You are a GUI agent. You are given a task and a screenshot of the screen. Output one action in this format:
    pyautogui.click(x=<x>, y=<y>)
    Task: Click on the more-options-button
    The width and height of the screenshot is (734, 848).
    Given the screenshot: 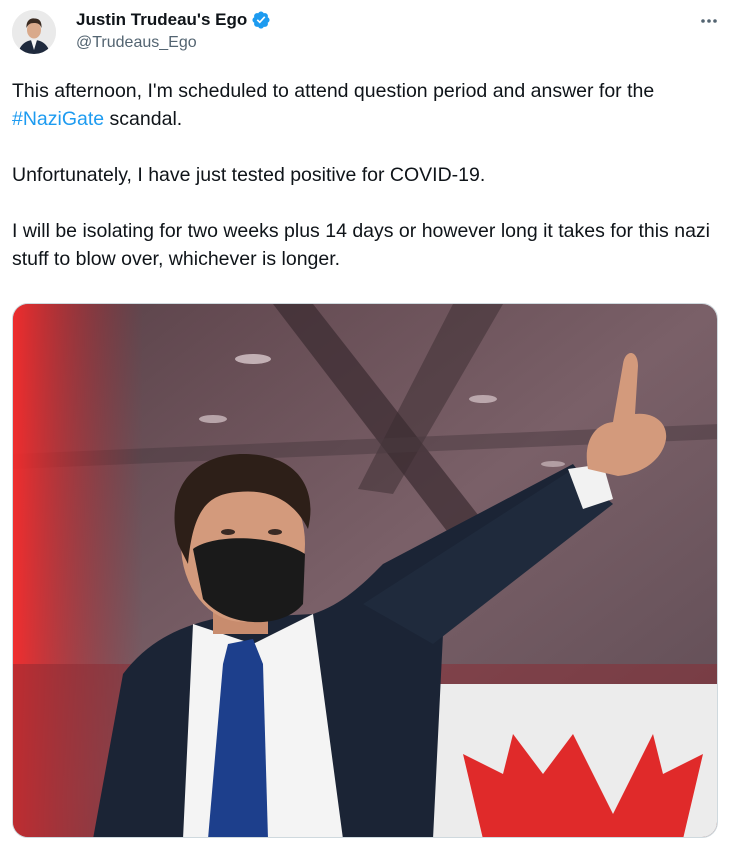 What is the action you would take?
    pyautogui.click(x=709, y=21)
    